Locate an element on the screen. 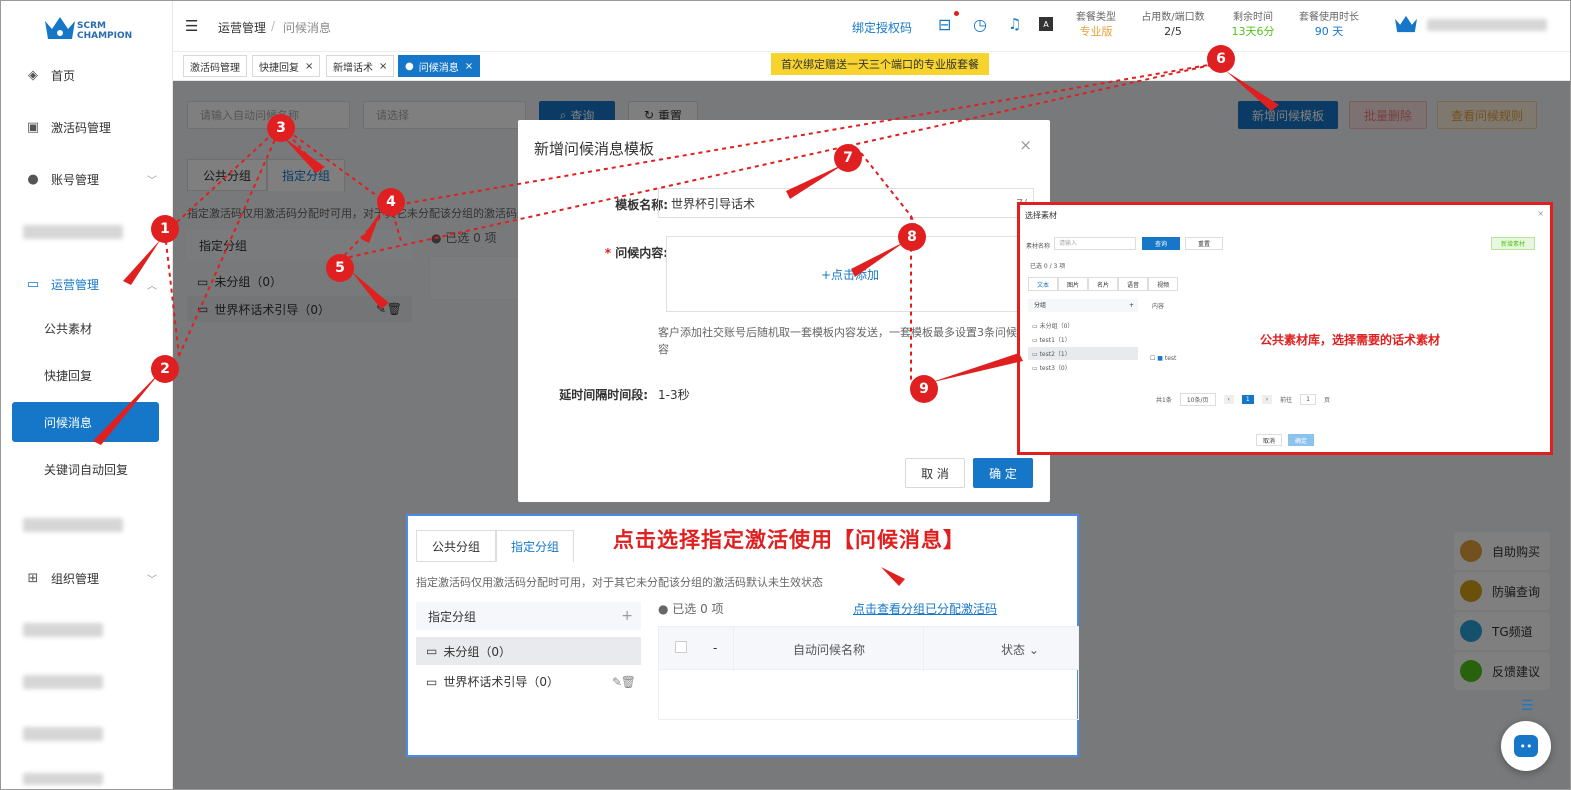  material-reset-button: 重置 is located at coordinates (1204, 243).